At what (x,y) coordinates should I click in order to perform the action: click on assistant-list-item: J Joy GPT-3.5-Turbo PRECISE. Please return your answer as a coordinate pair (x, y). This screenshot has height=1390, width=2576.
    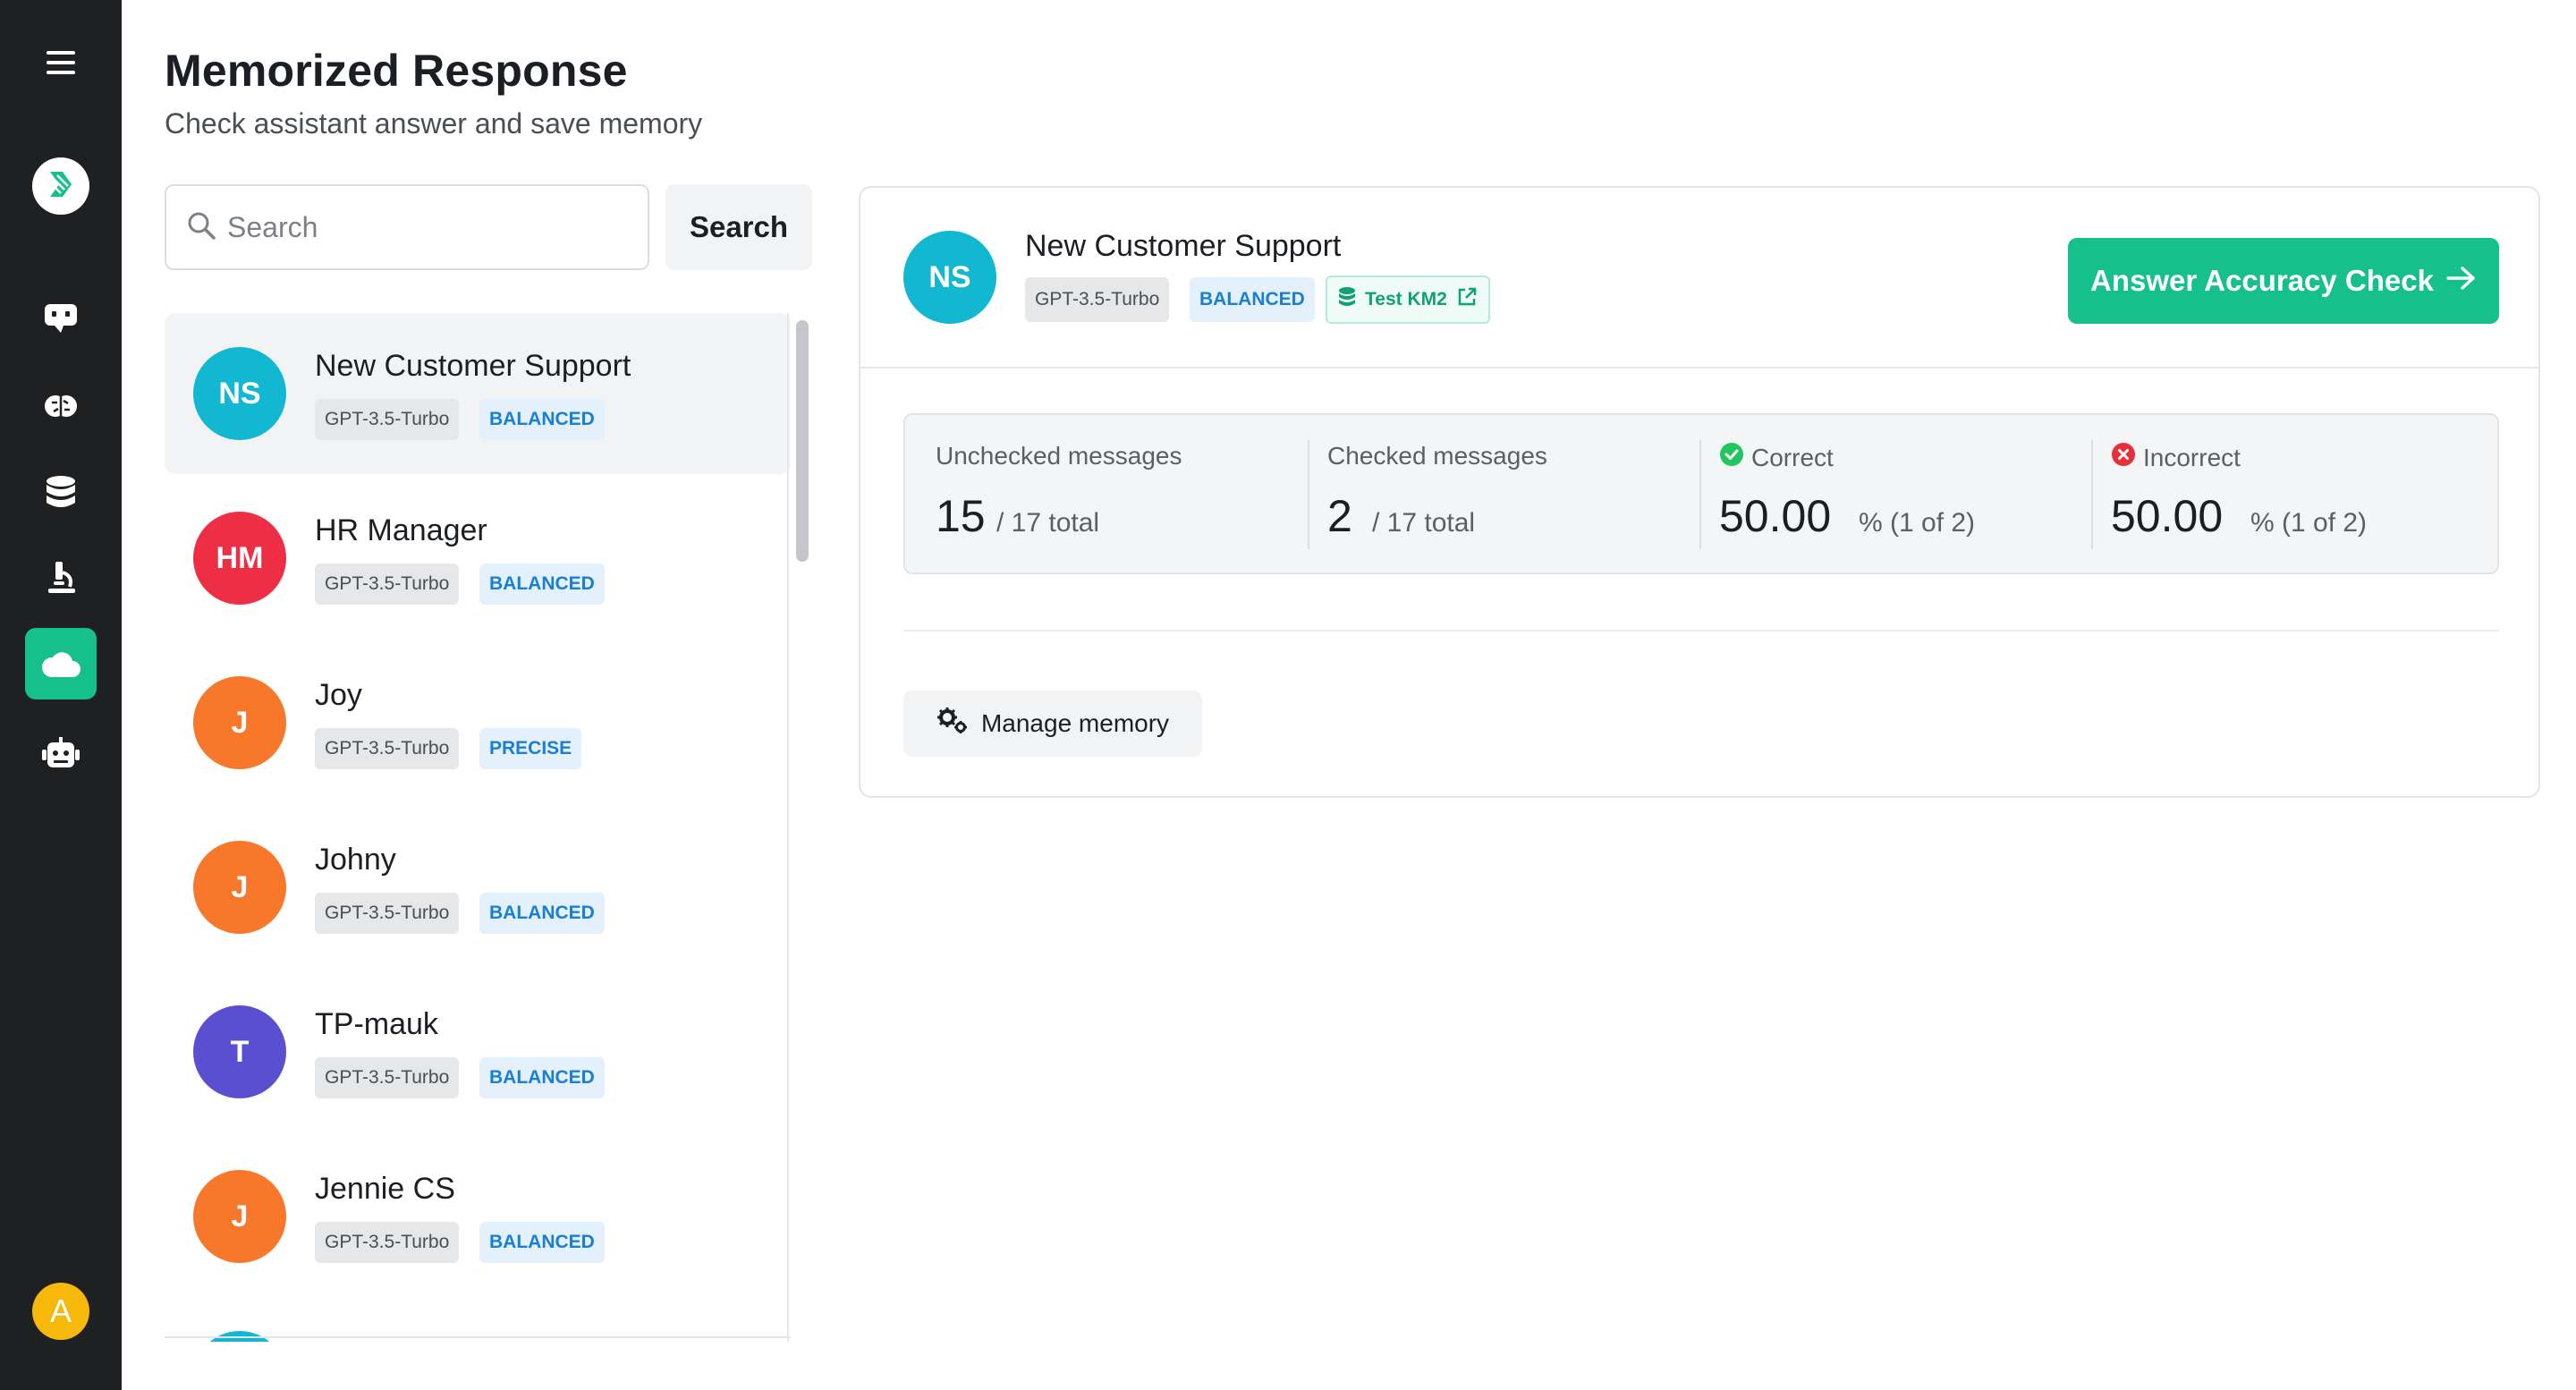
    Looking at the image, I should click on (478, 722).